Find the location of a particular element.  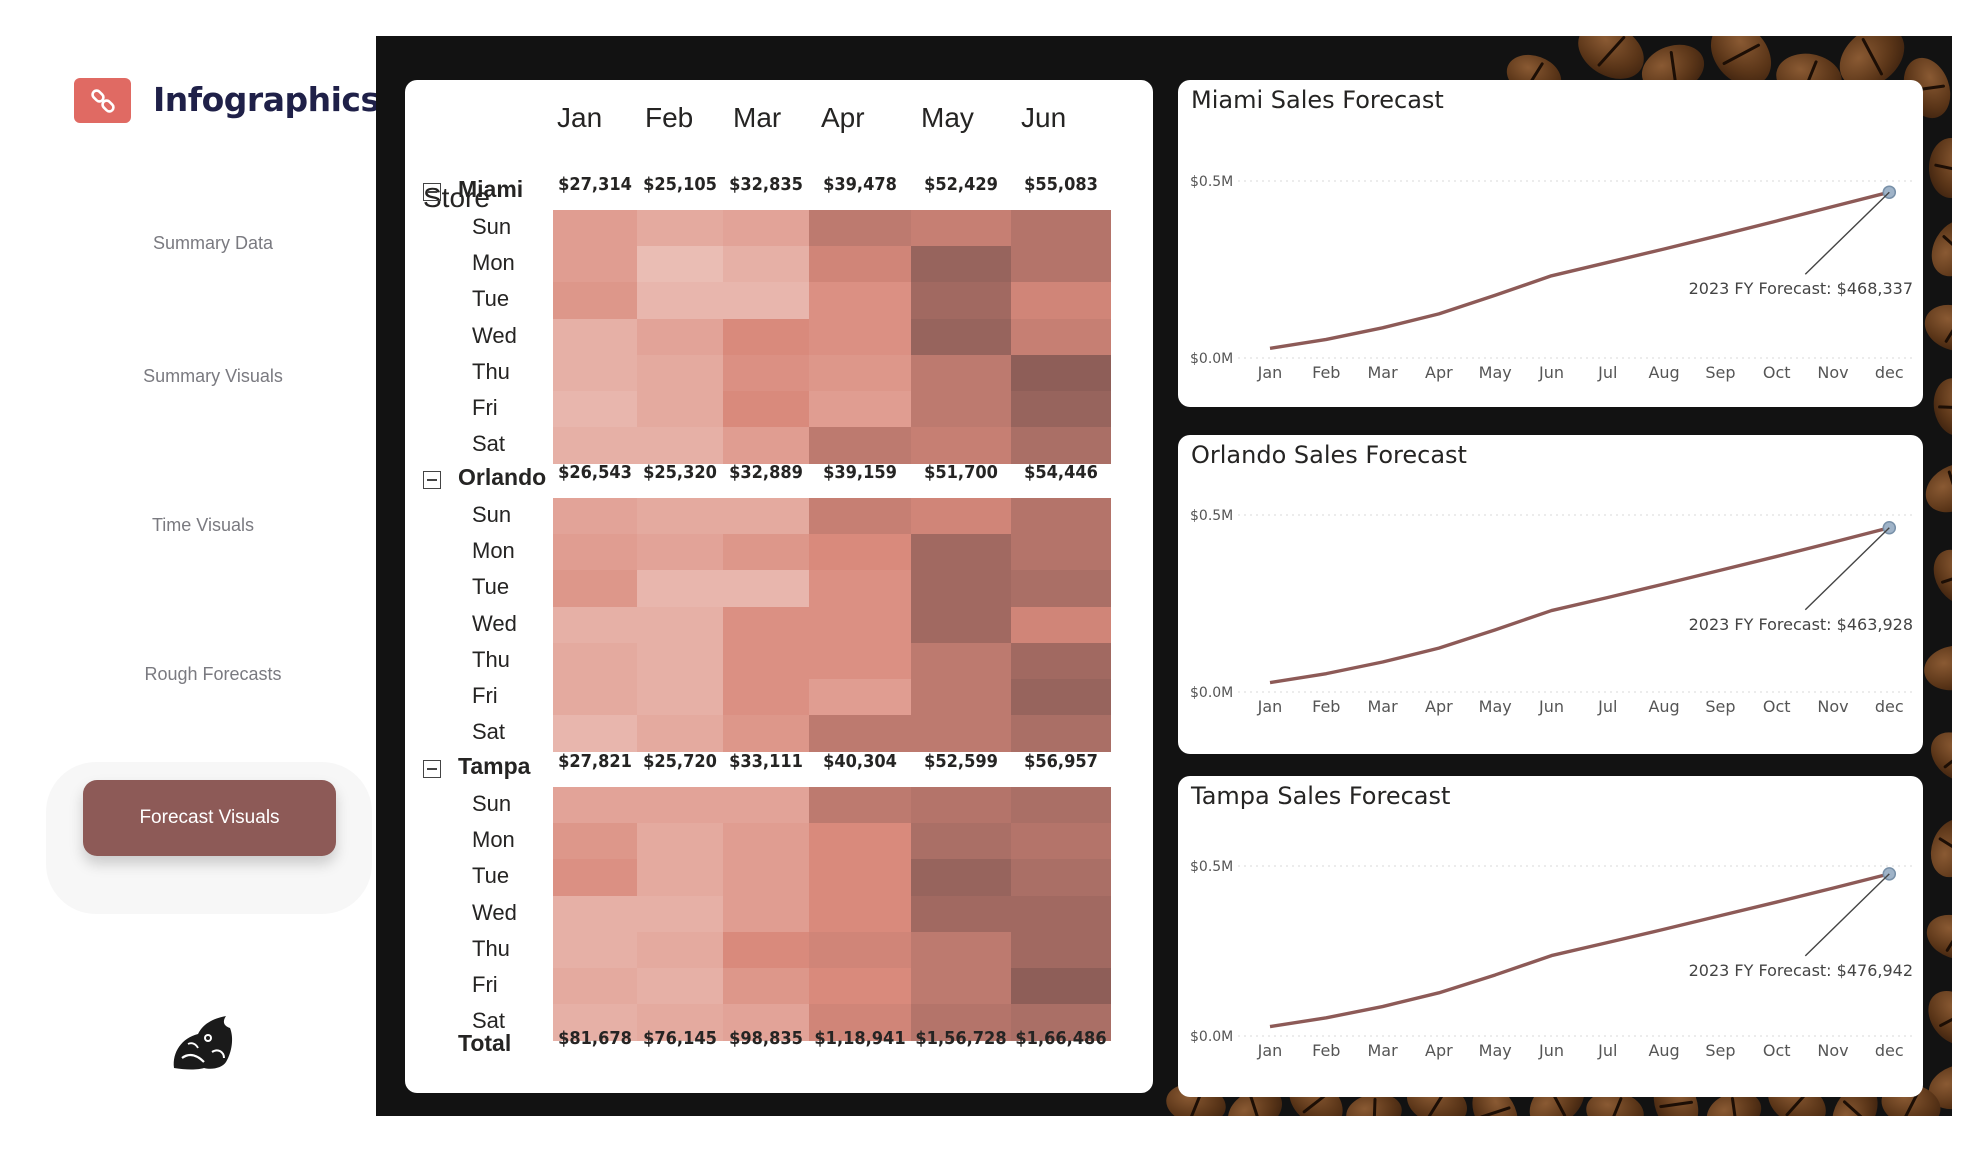

nav-summary-visuals: Summary Visuals is located at coordinates (213, 376).